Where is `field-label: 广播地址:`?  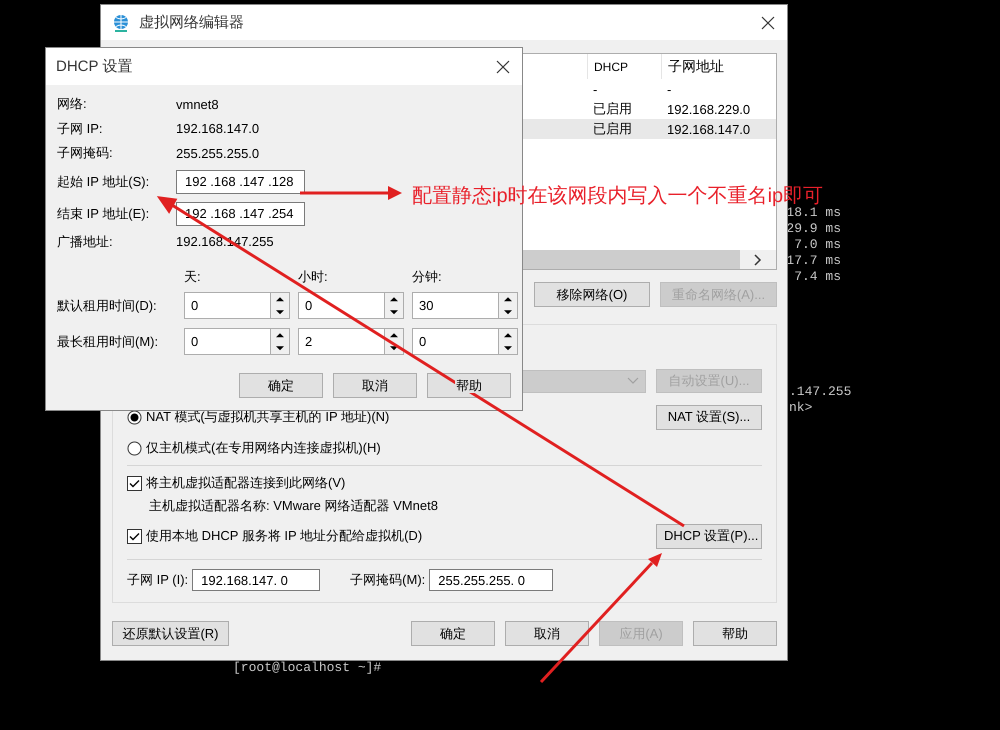 field-label: 广播地址: is located at coordinates (85, 241).